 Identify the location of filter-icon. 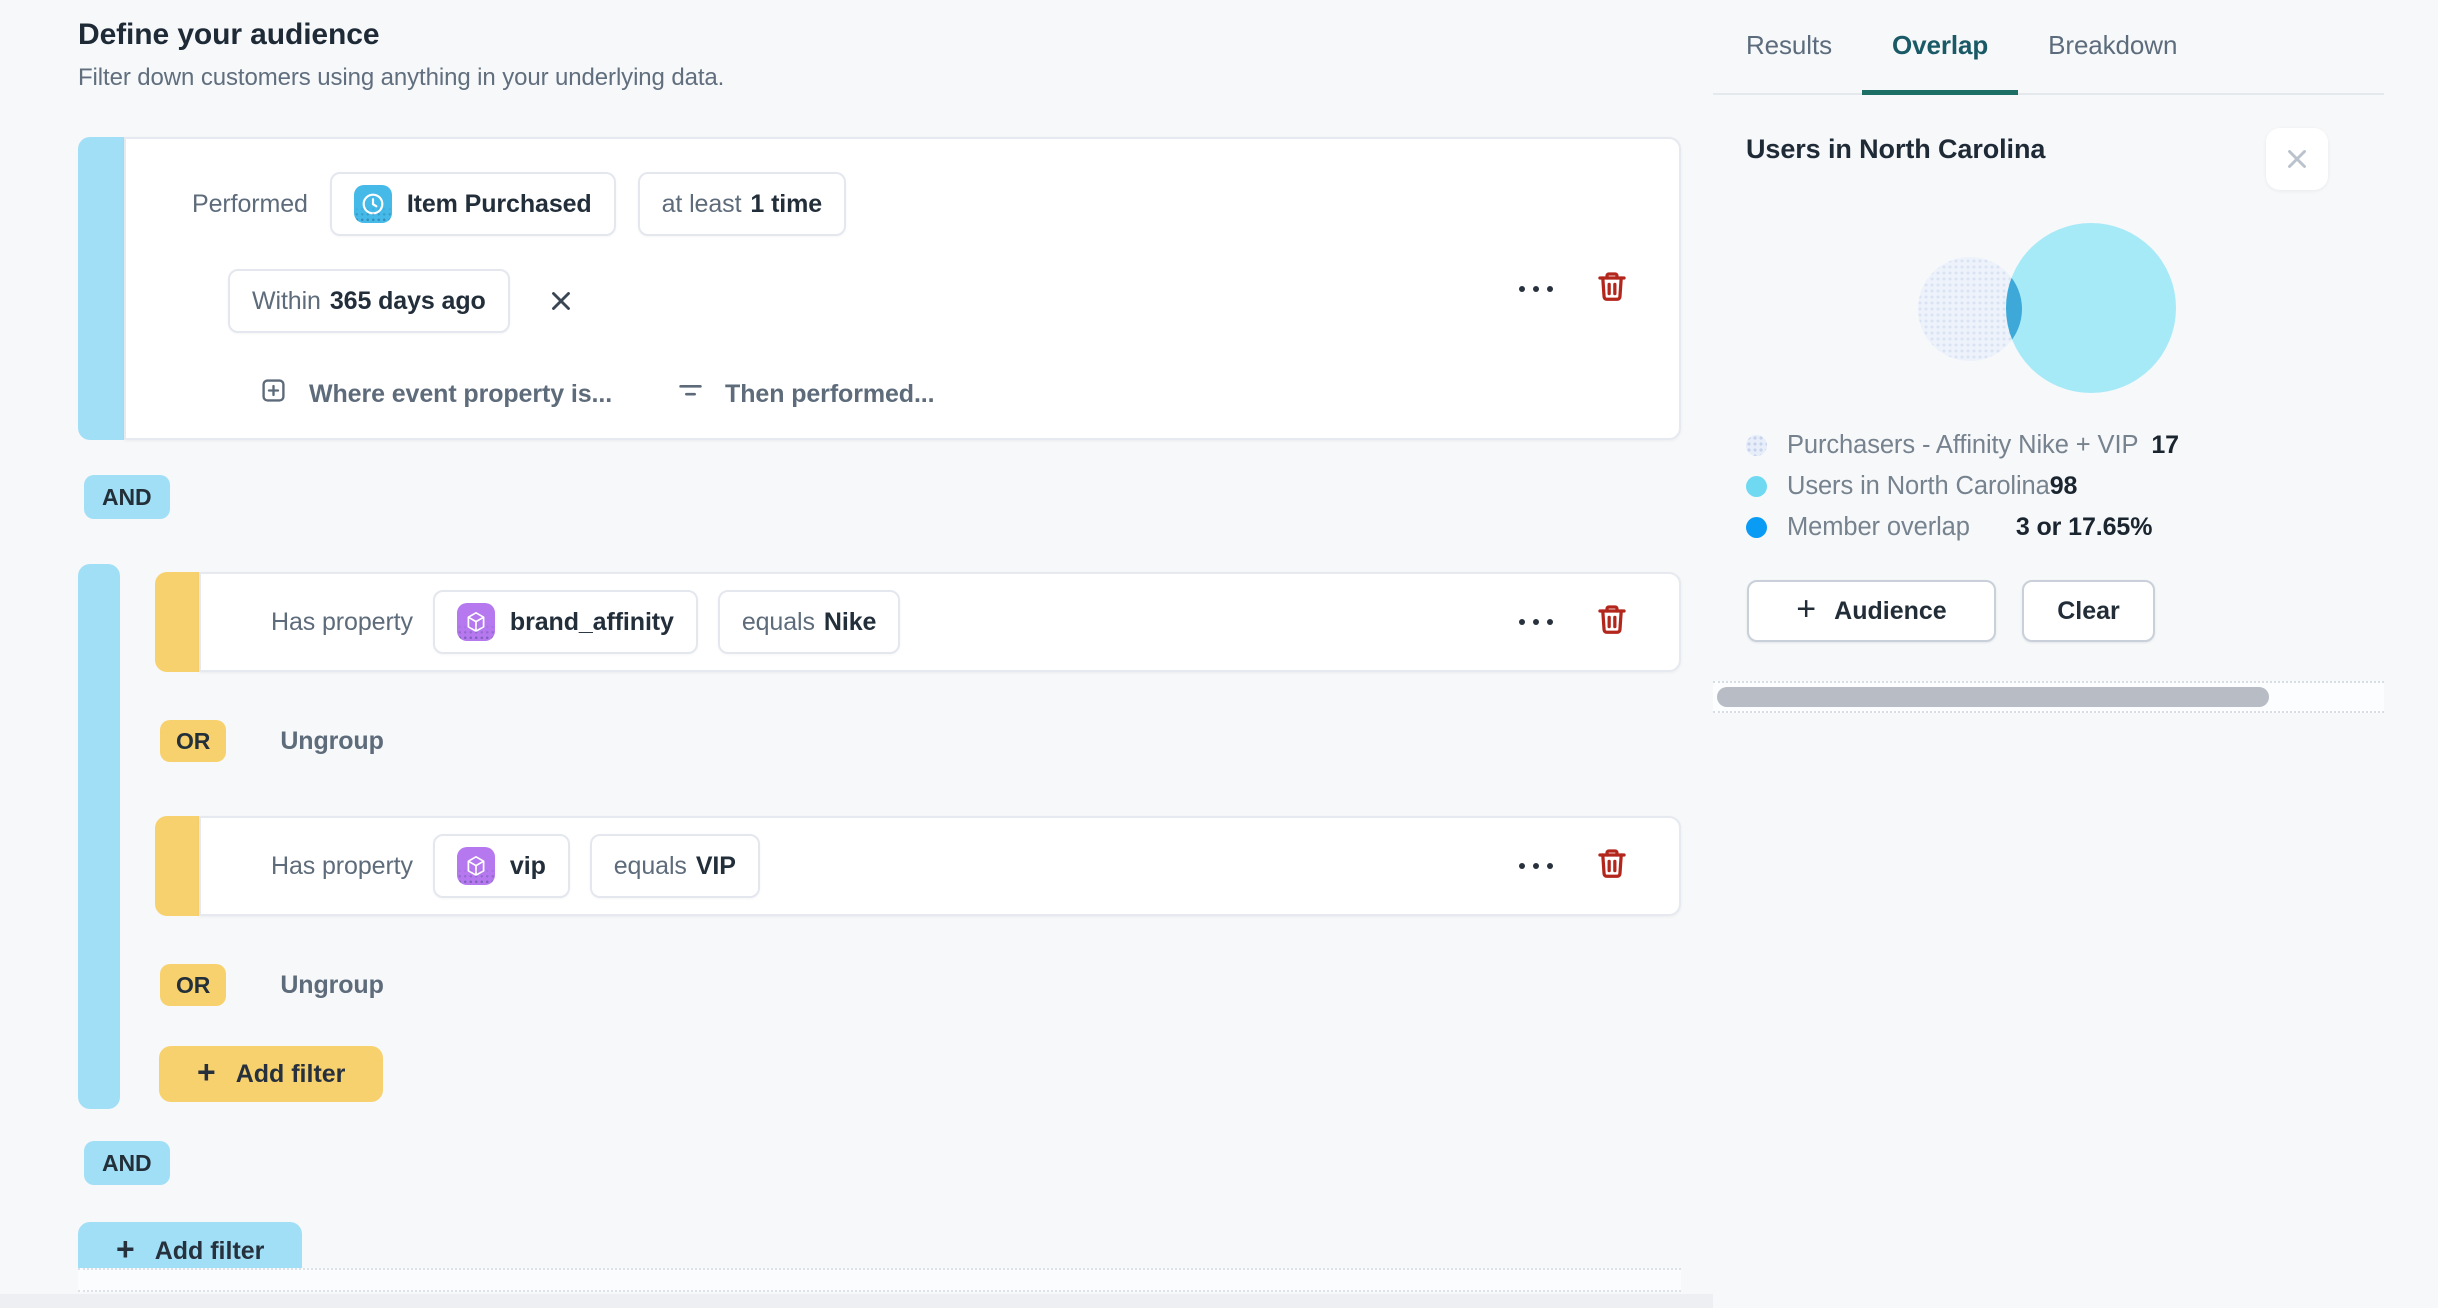
(690, 394).